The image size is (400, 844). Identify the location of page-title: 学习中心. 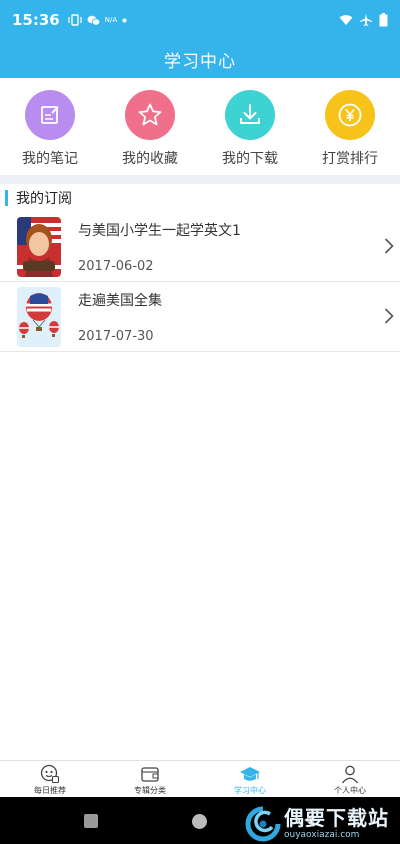
(200, 61).